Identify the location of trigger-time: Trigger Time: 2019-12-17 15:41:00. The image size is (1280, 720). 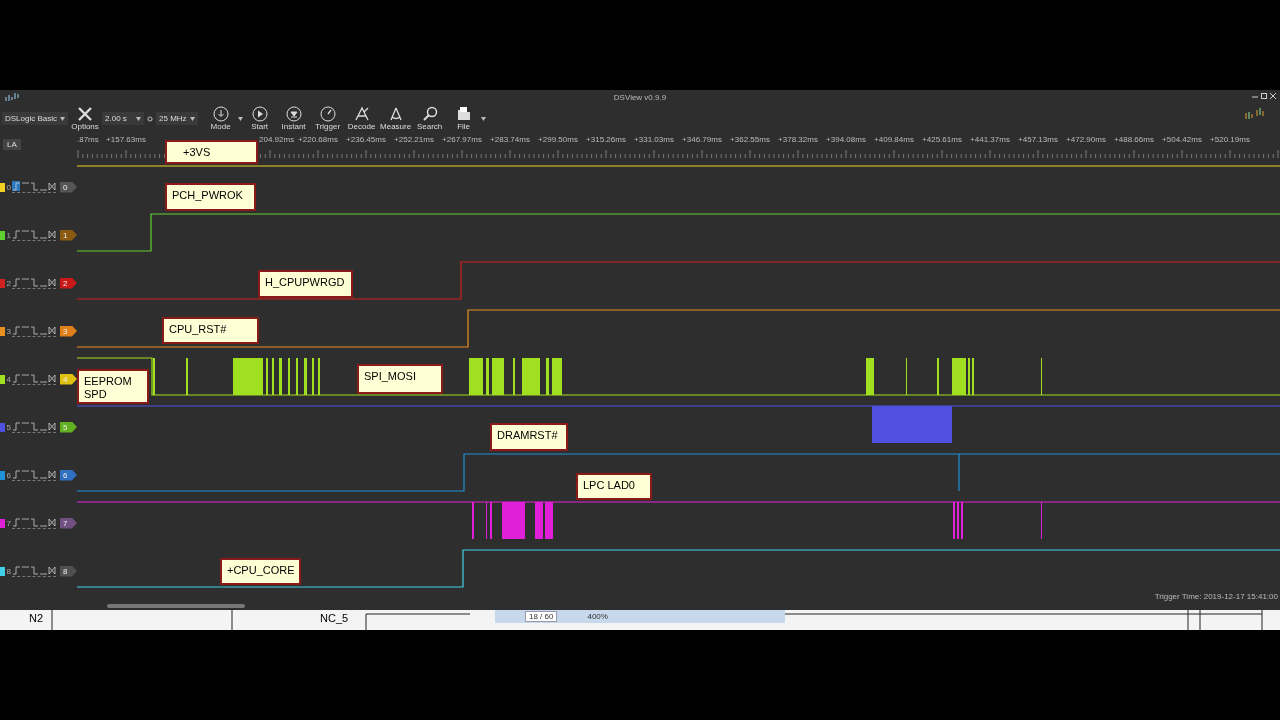
(1216, 596).